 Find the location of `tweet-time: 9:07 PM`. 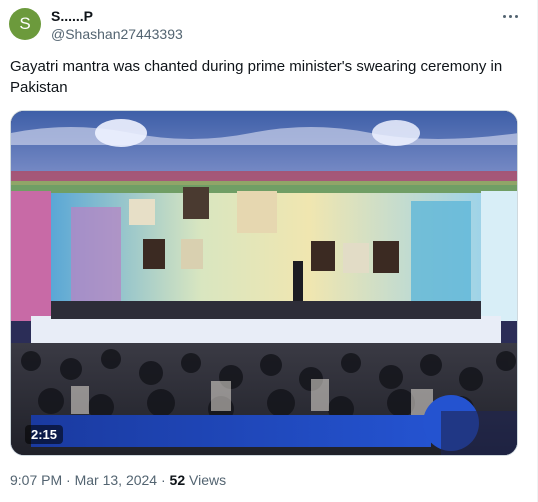

tweet-time: 9:07 PM is located at coordinates (36, 480).